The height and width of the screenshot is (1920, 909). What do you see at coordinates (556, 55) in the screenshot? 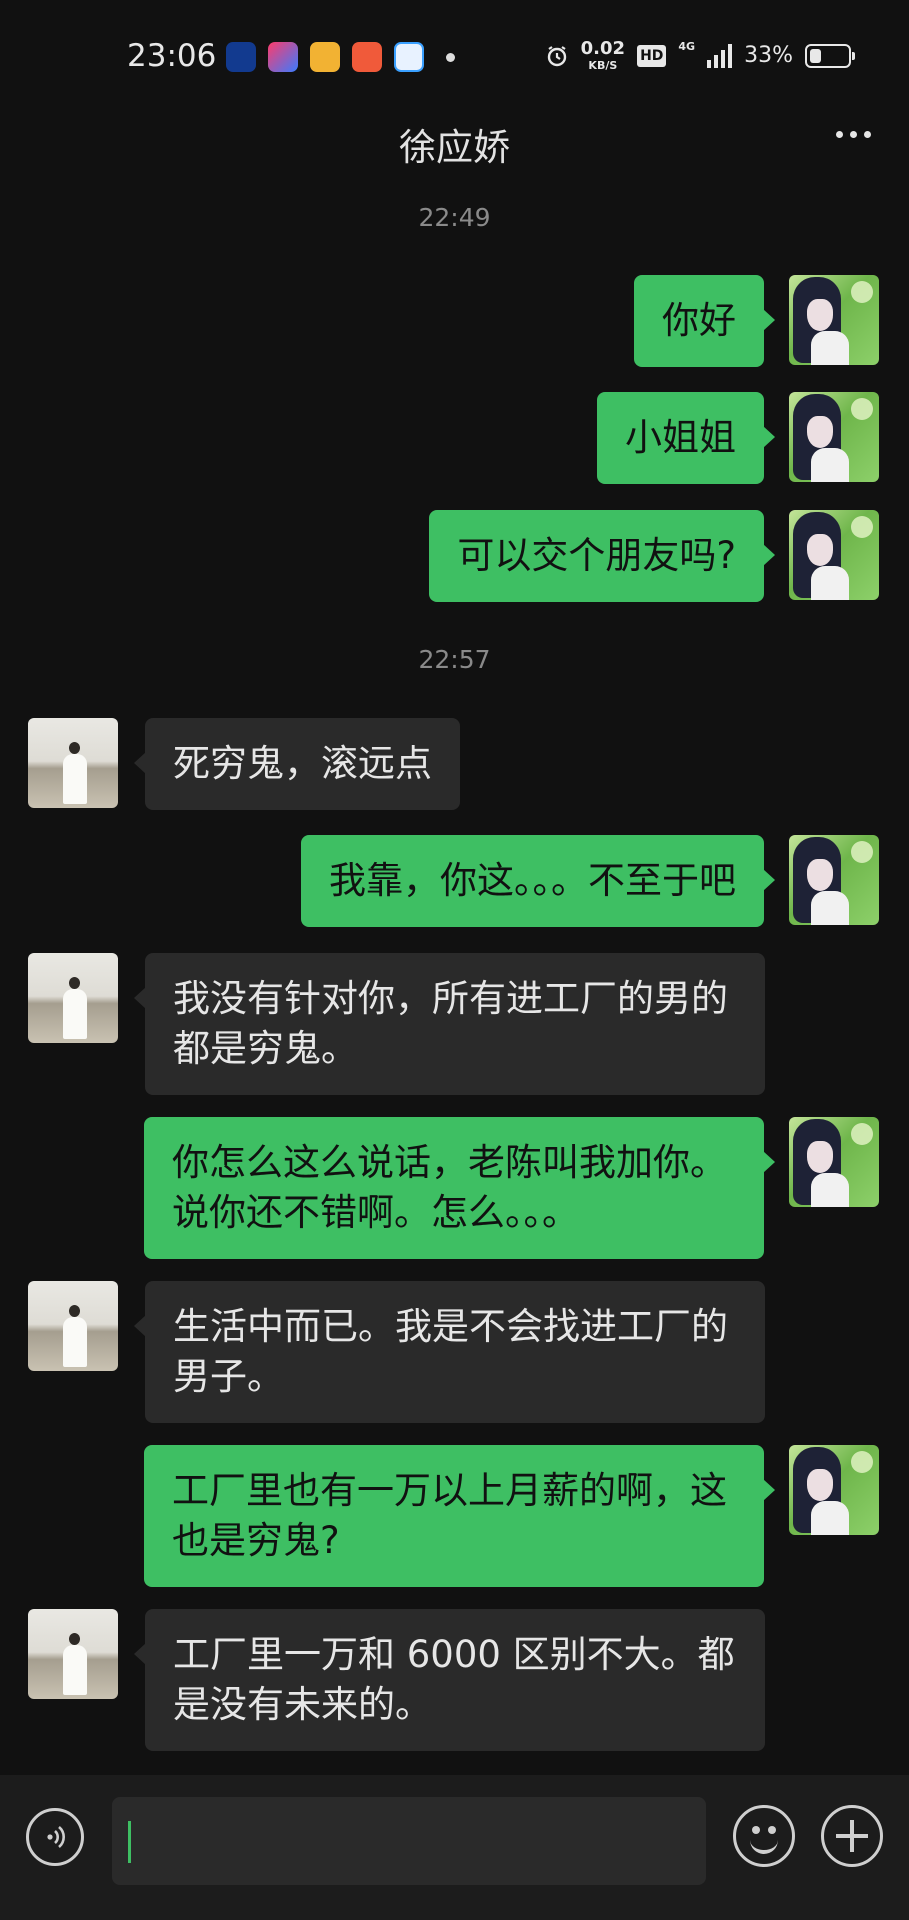
I see `alarm-icon` at bounding box center [556, 55].